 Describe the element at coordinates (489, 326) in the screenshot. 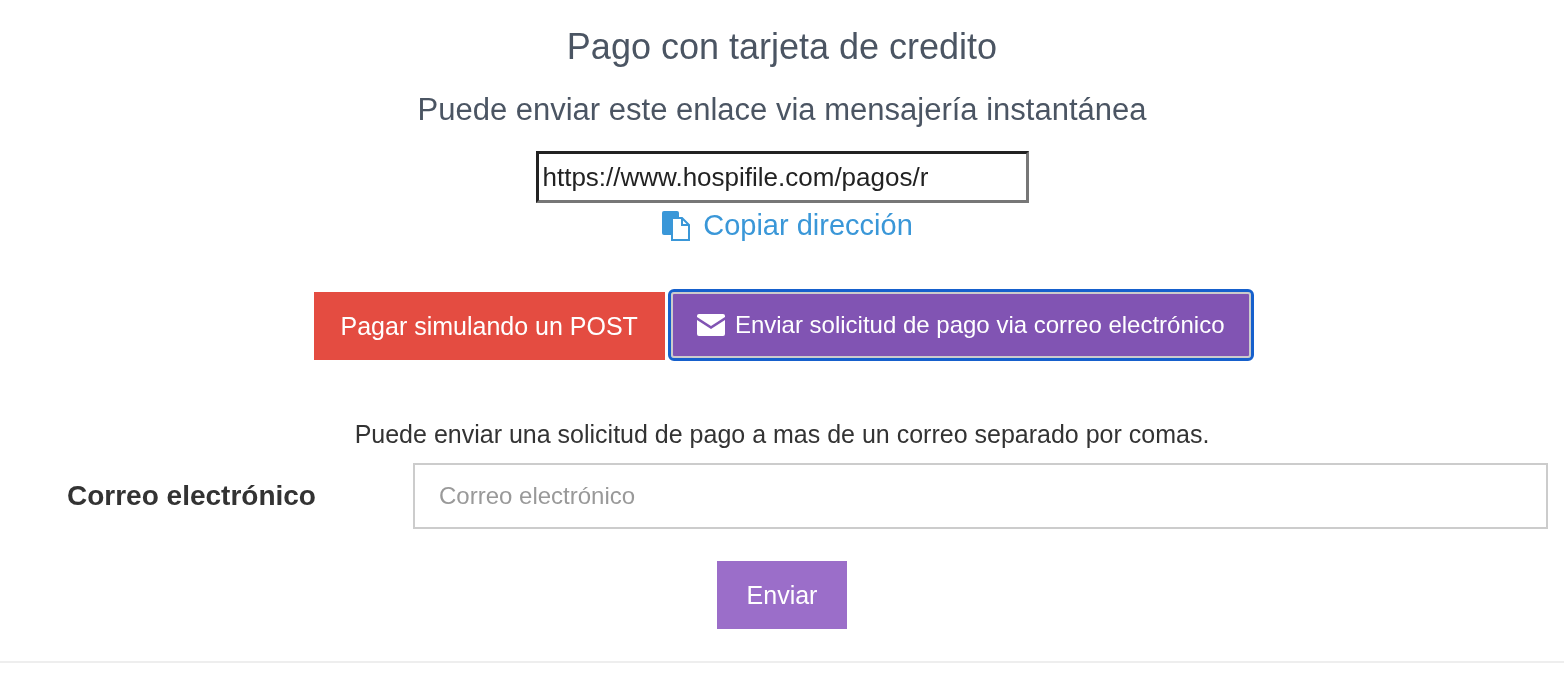

I see `simulate-pos-button: Pagar simulando un POST` at that location.